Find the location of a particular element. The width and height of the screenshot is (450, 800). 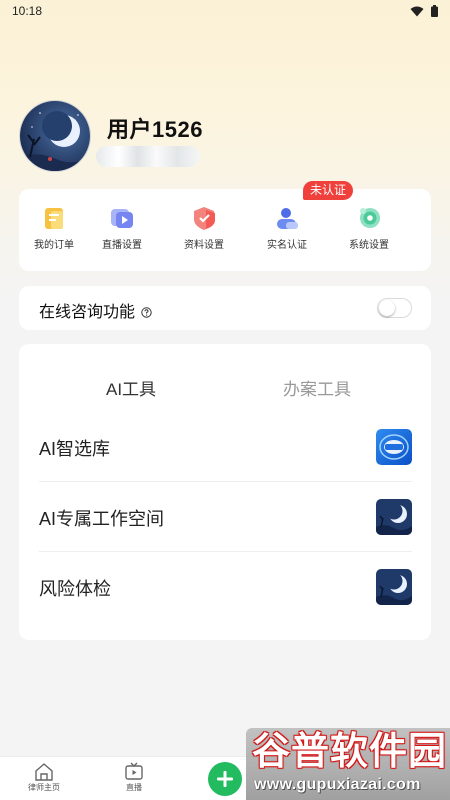

nav-lawyer-home: 律师主页 is located at coordinates (44, 777).